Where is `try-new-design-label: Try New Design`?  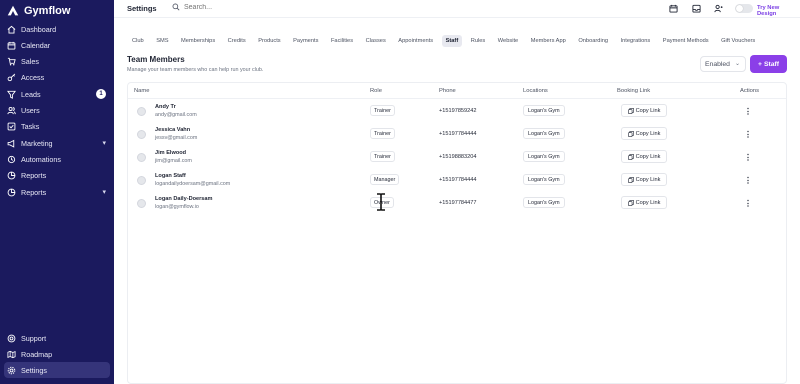 try-new-design-label: Try New Design is located at coordinates (778, 11).